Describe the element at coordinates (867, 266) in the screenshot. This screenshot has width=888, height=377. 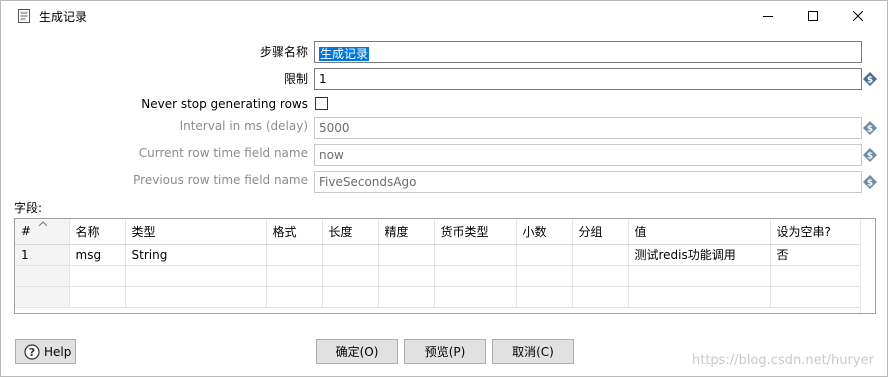
I see `table-scrollbar` at that location.